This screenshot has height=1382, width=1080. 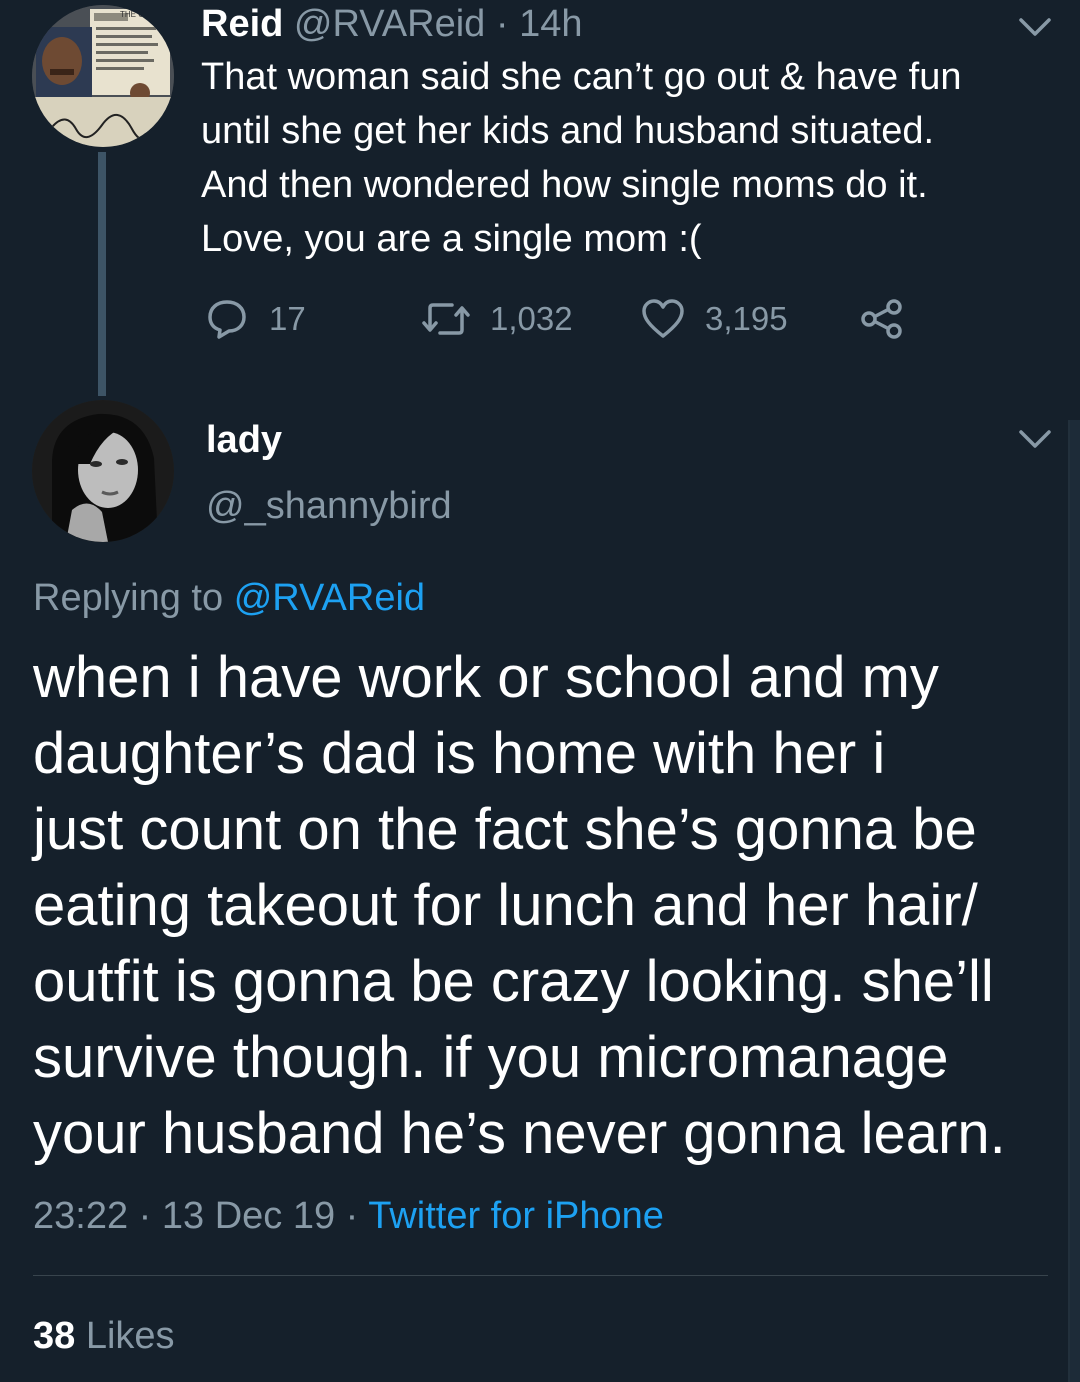 What do you see at coordinates (229, 598) in the screenshot?
I see `replying-to: Replying to @RVAReid` at bounding box center [229, 598].